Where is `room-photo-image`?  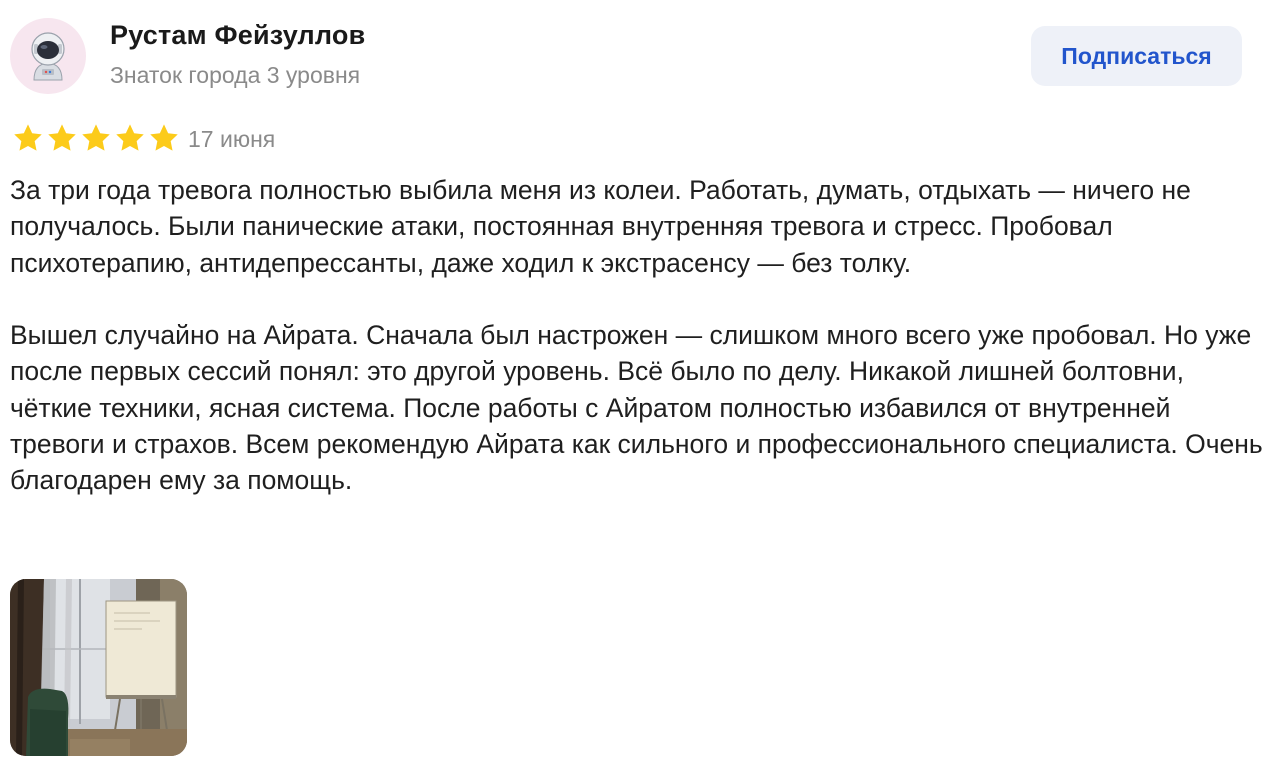
room-photo-image is located at coordinates (98, 667).